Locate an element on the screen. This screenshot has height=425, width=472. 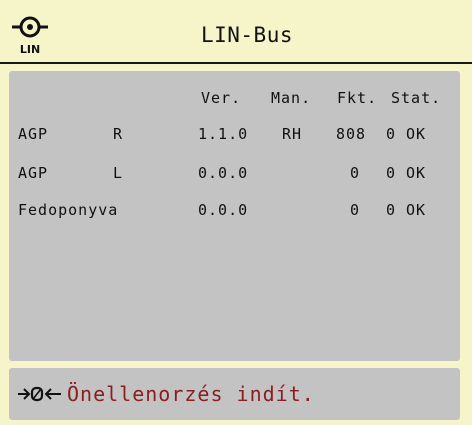
device-side: L is located at coordinates (118, 173).